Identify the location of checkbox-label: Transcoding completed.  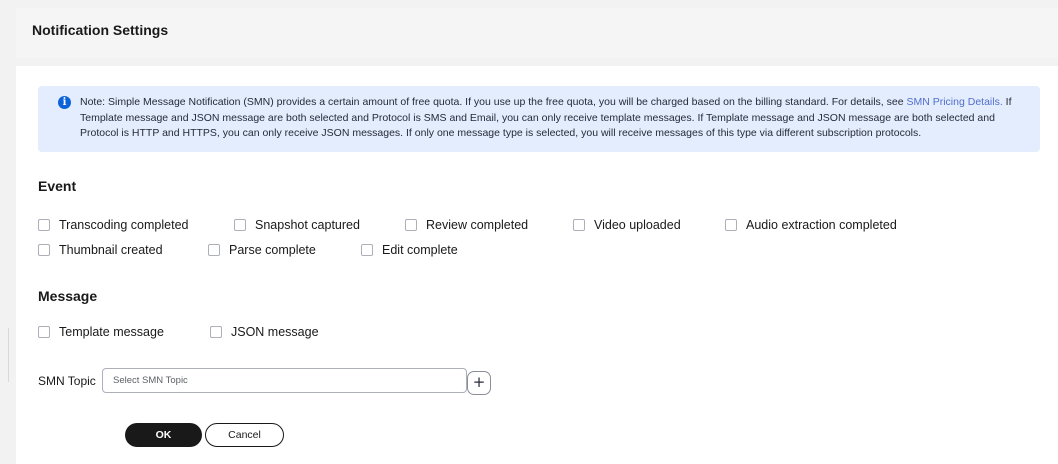
(124, 225).